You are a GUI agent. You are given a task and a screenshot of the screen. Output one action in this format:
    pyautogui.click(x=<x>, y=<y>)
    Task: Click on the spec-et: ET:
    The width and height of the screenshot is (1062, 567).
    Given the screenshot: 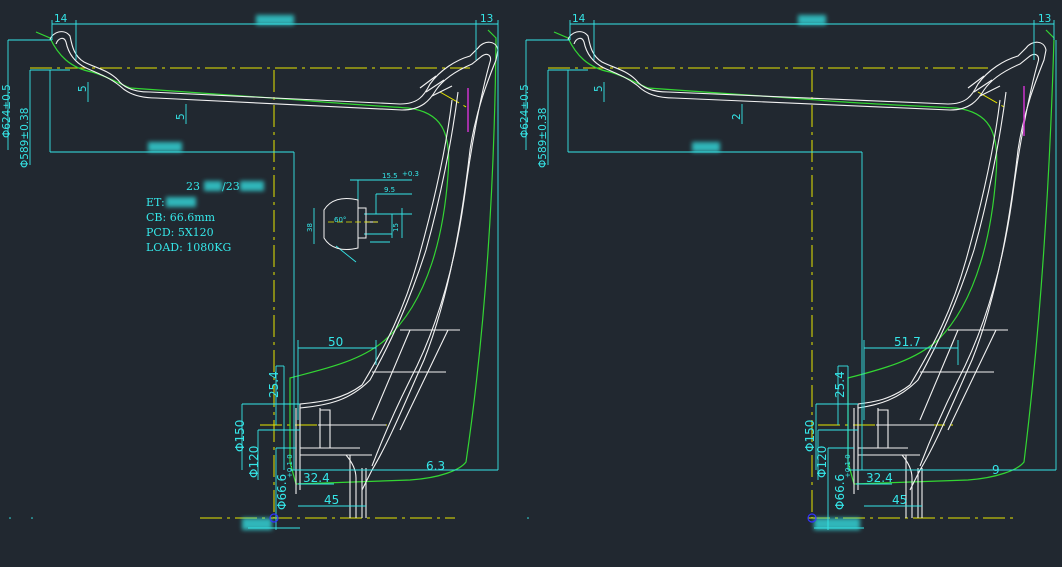 What is the action you would take?
    pyautogui.click(x=155, y=202)
    